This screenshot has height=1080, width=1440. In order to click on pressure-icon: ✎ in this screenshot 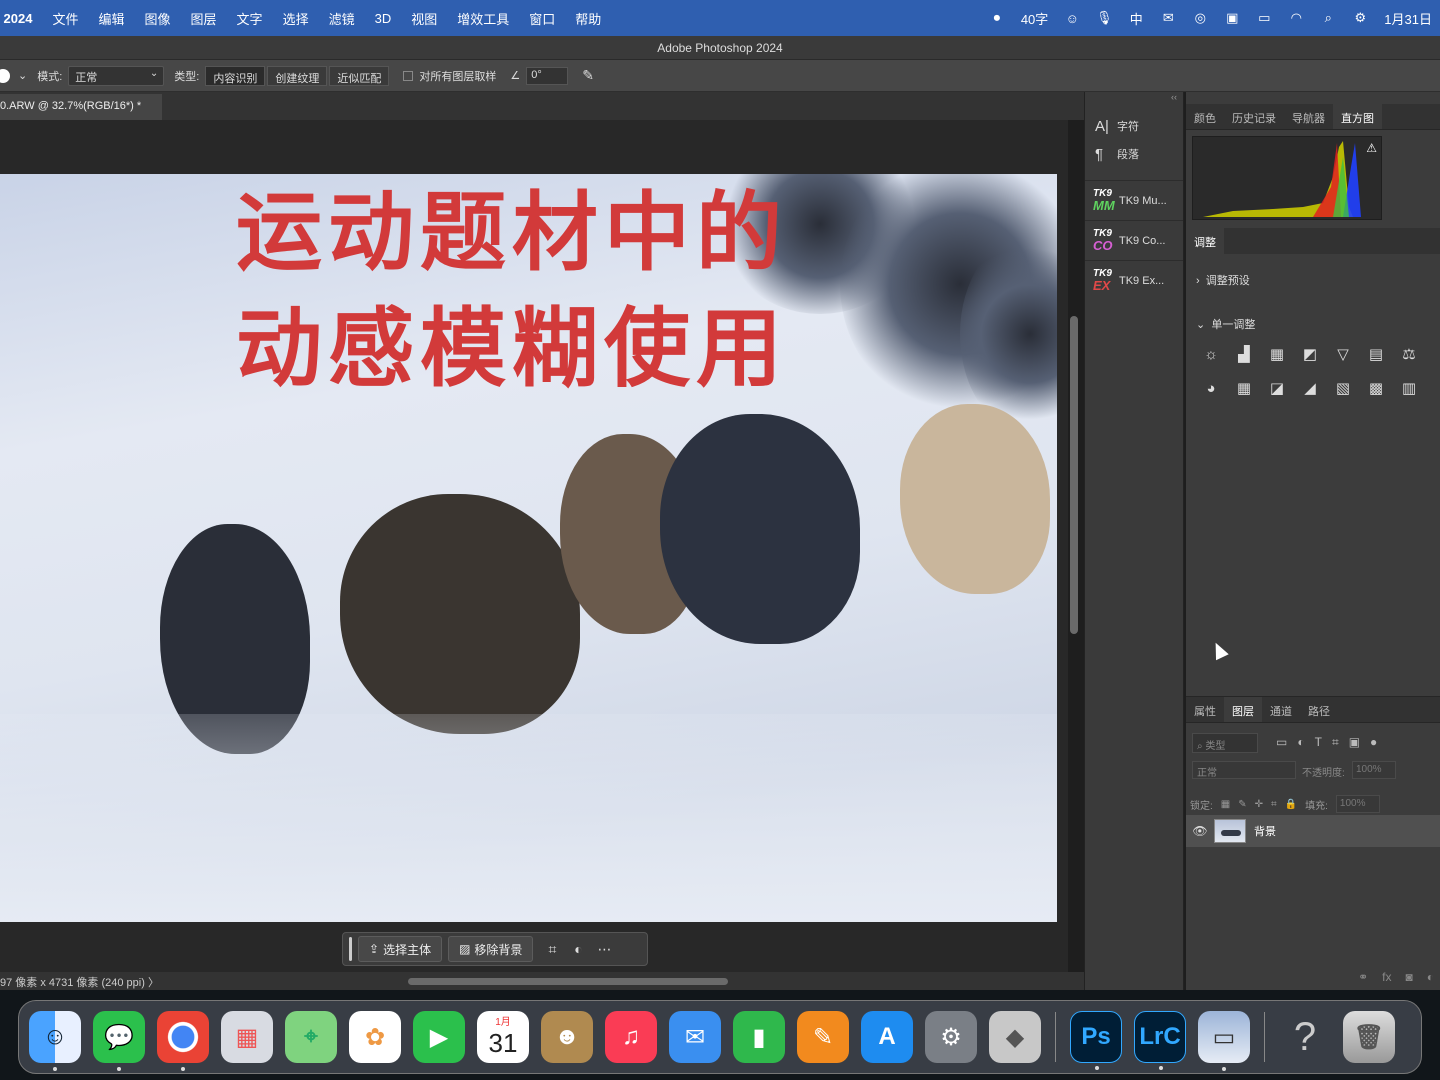, I will do `click(588, 75)`.